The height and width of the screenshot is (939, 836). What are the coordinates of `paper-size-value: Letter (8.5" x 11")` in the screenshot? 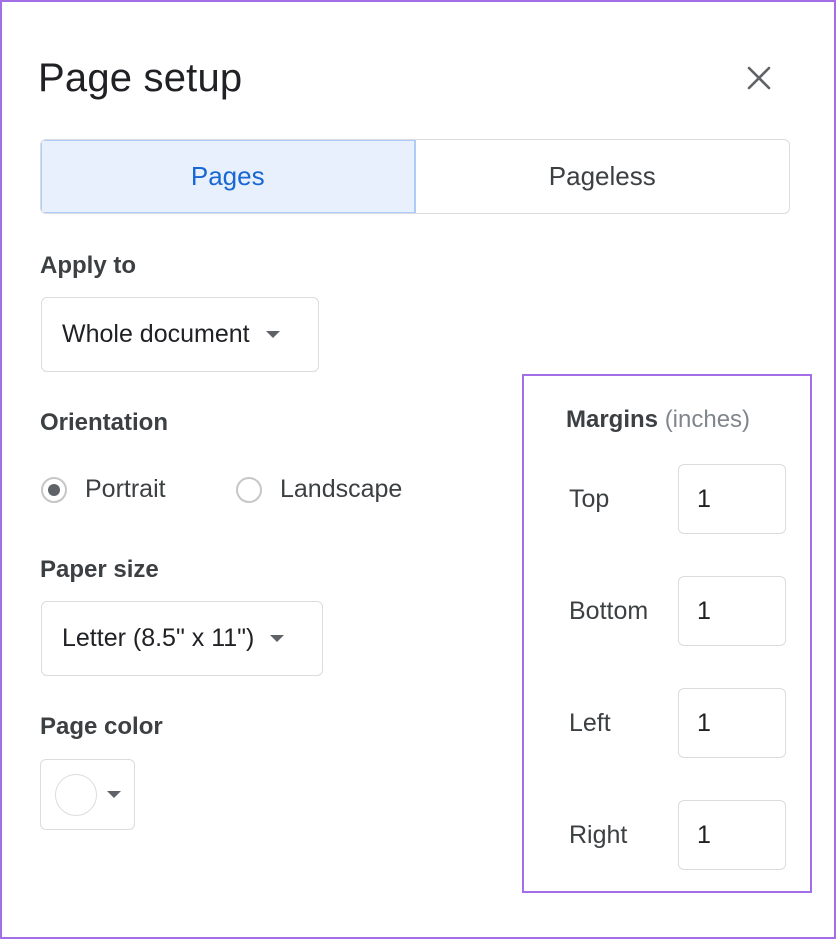 It's located at (158, 638).